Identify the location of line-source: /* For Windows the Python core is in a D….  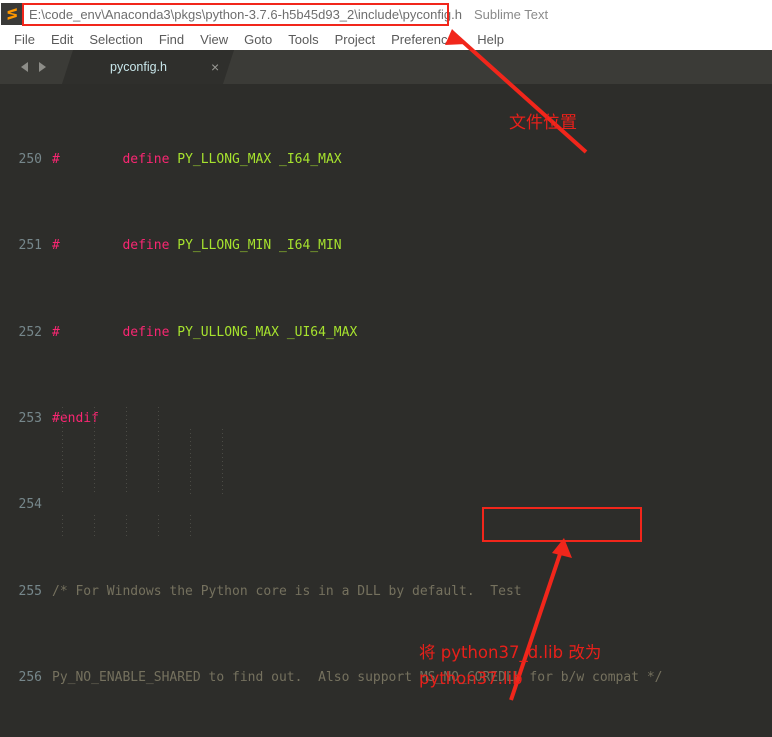
(287, 591).